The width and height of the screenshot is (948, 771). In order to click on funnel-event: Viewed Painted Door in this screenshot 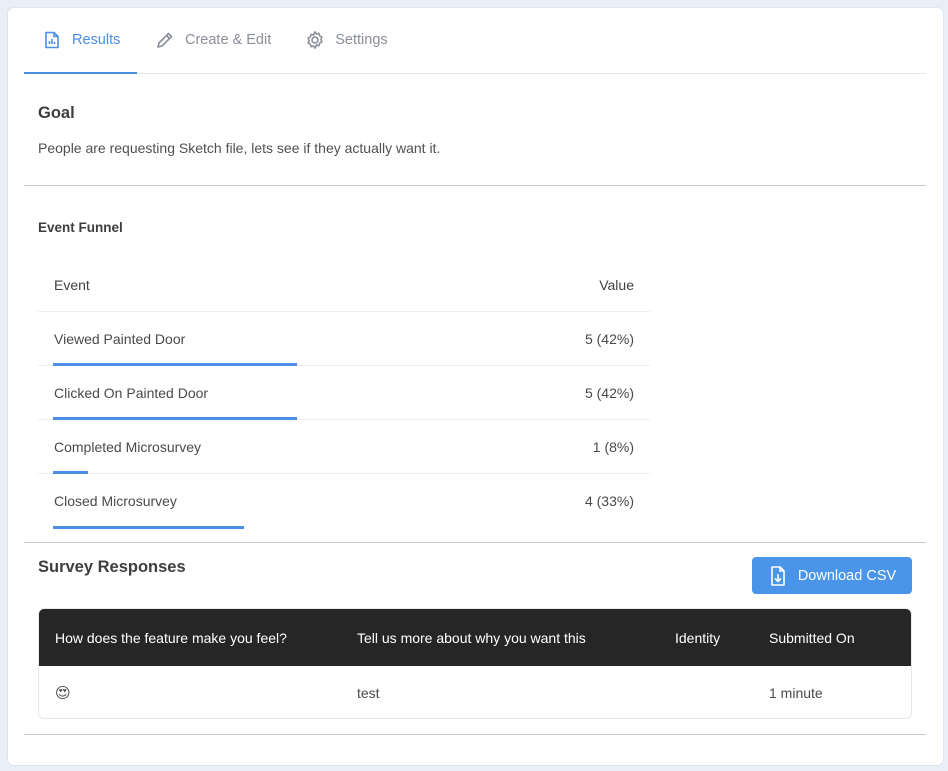, I will do `click(120, 338)`.